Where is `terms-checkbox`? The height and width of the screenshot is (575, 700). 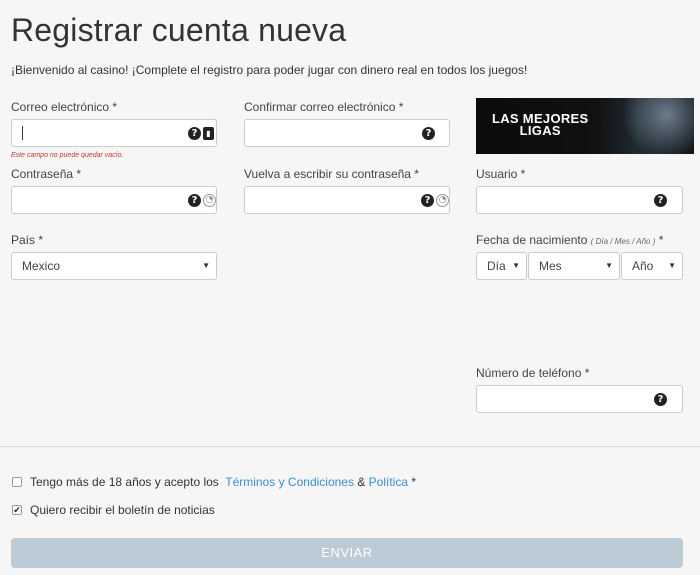 terms-checkbox is located at coordinates (17, 482).